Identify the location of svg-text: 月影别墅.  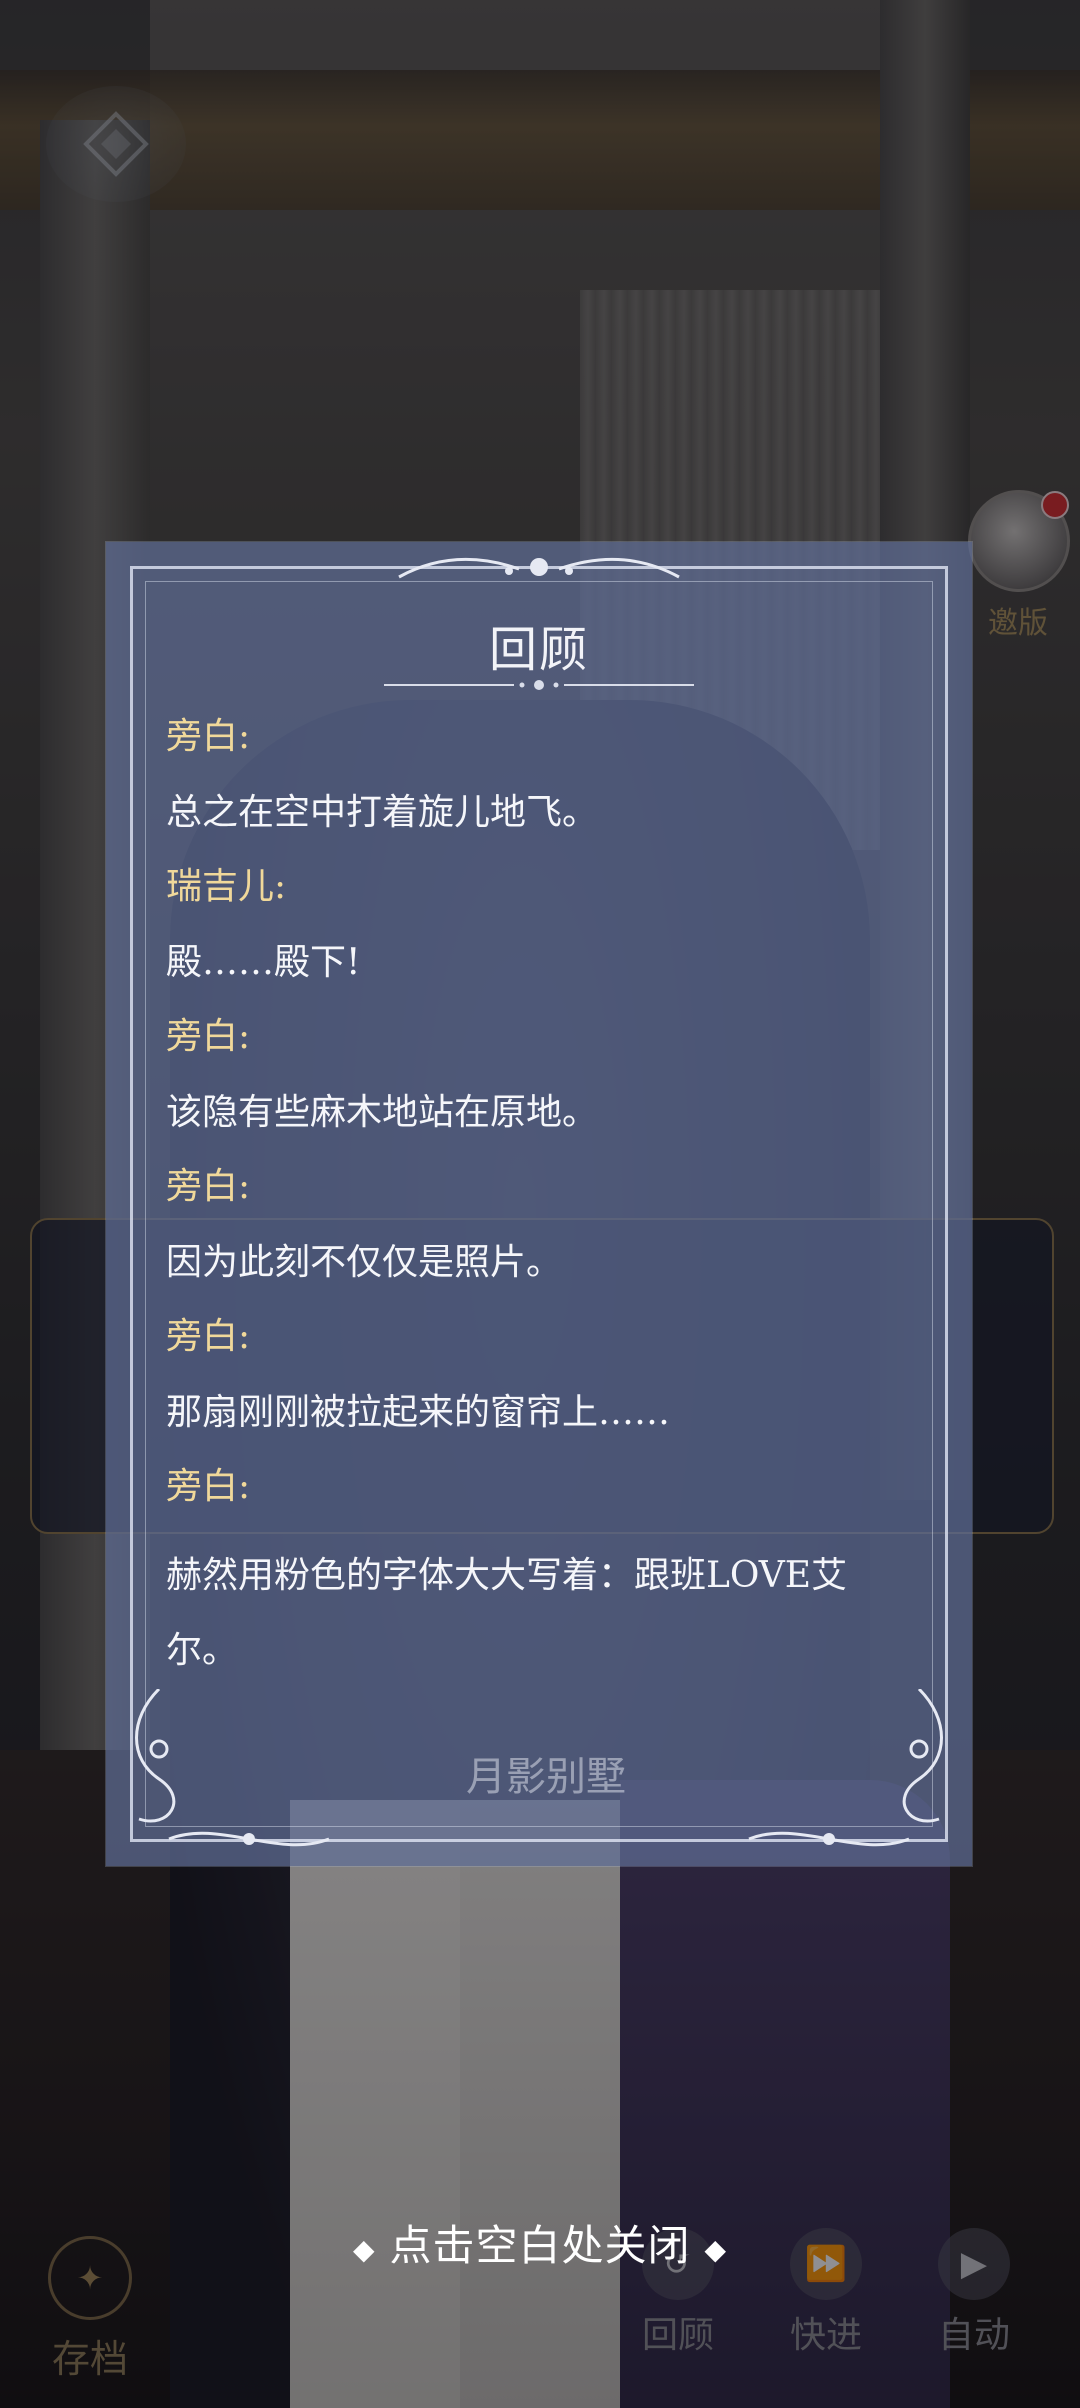
(546, 1777).